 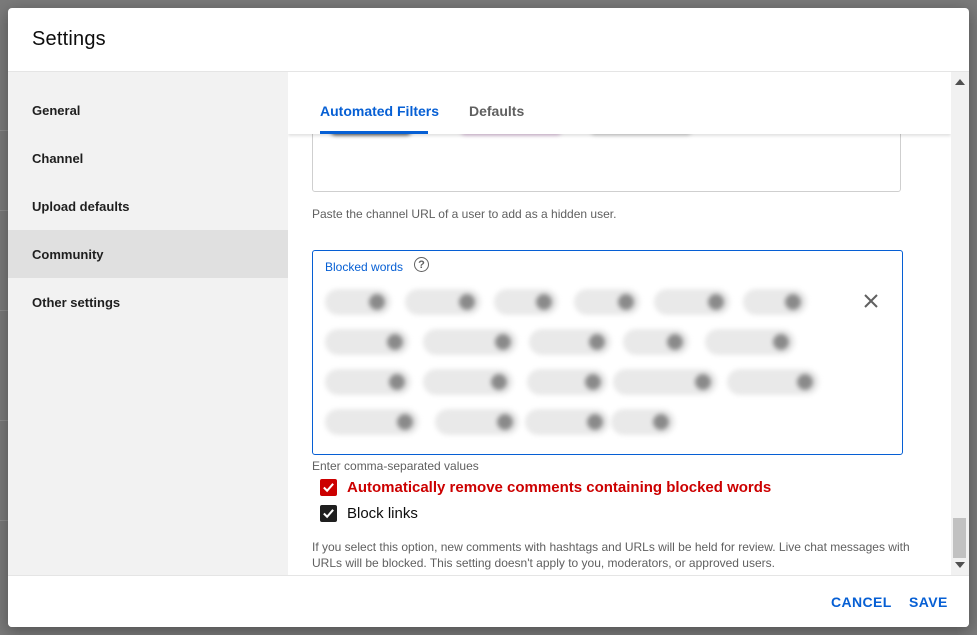 What do you see at coordinates (56, 110) in the screenshot?
I see `sidebar-item-label: General` at bounding box center [56, 110].